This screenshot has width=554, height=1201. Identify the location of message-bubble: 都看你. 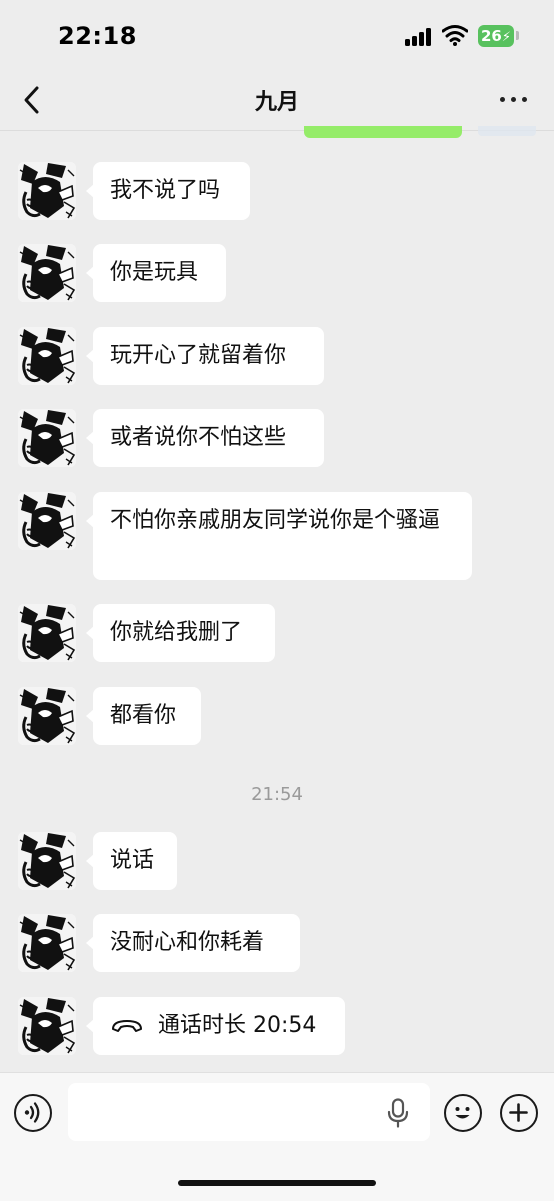
(143, 716).